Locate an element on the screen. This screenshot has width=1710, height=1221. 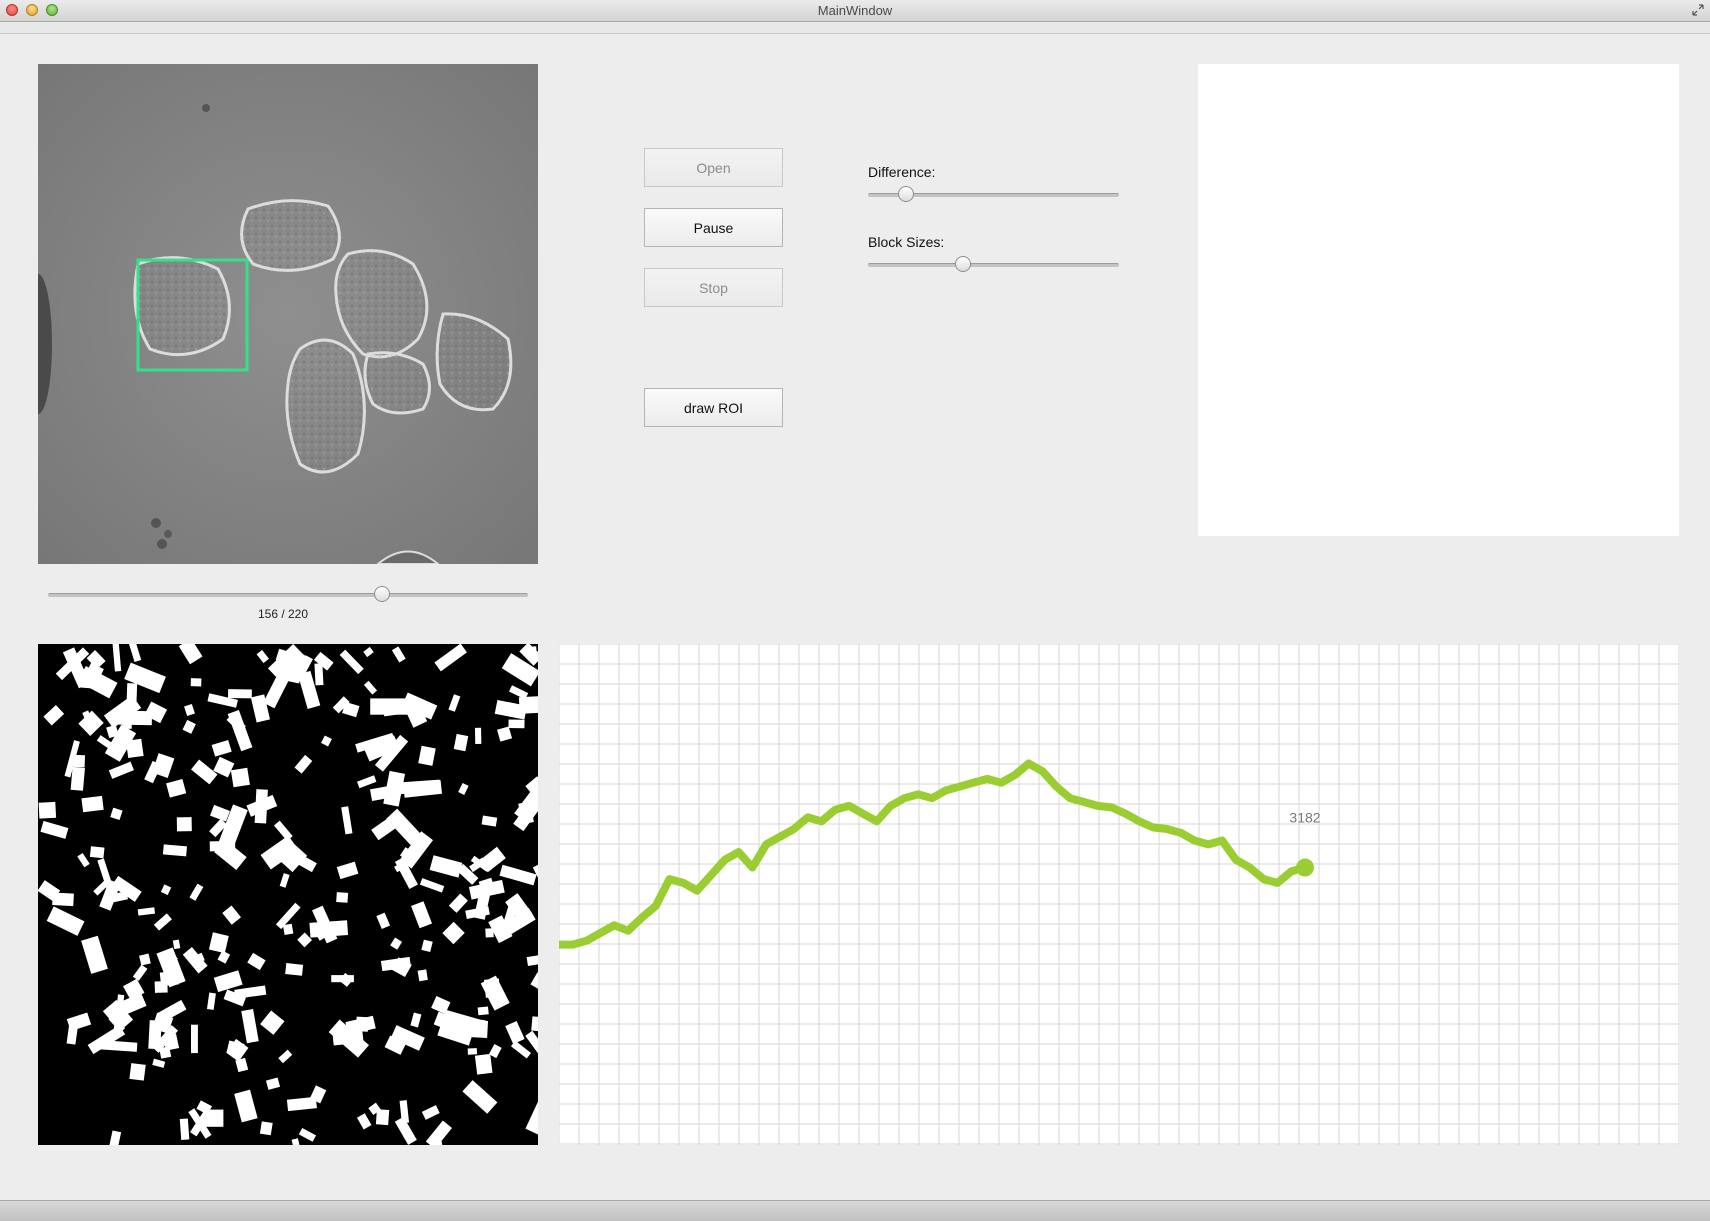
frame-counter: 156 / 220 is located at coordinates (283, 614).